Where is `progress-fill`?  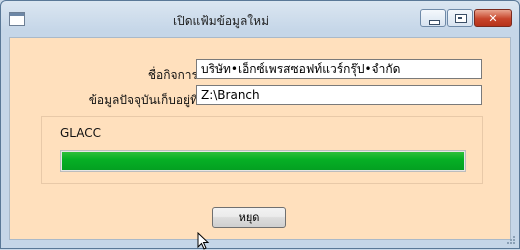
progress-fill is located at coordinates (263, 161).